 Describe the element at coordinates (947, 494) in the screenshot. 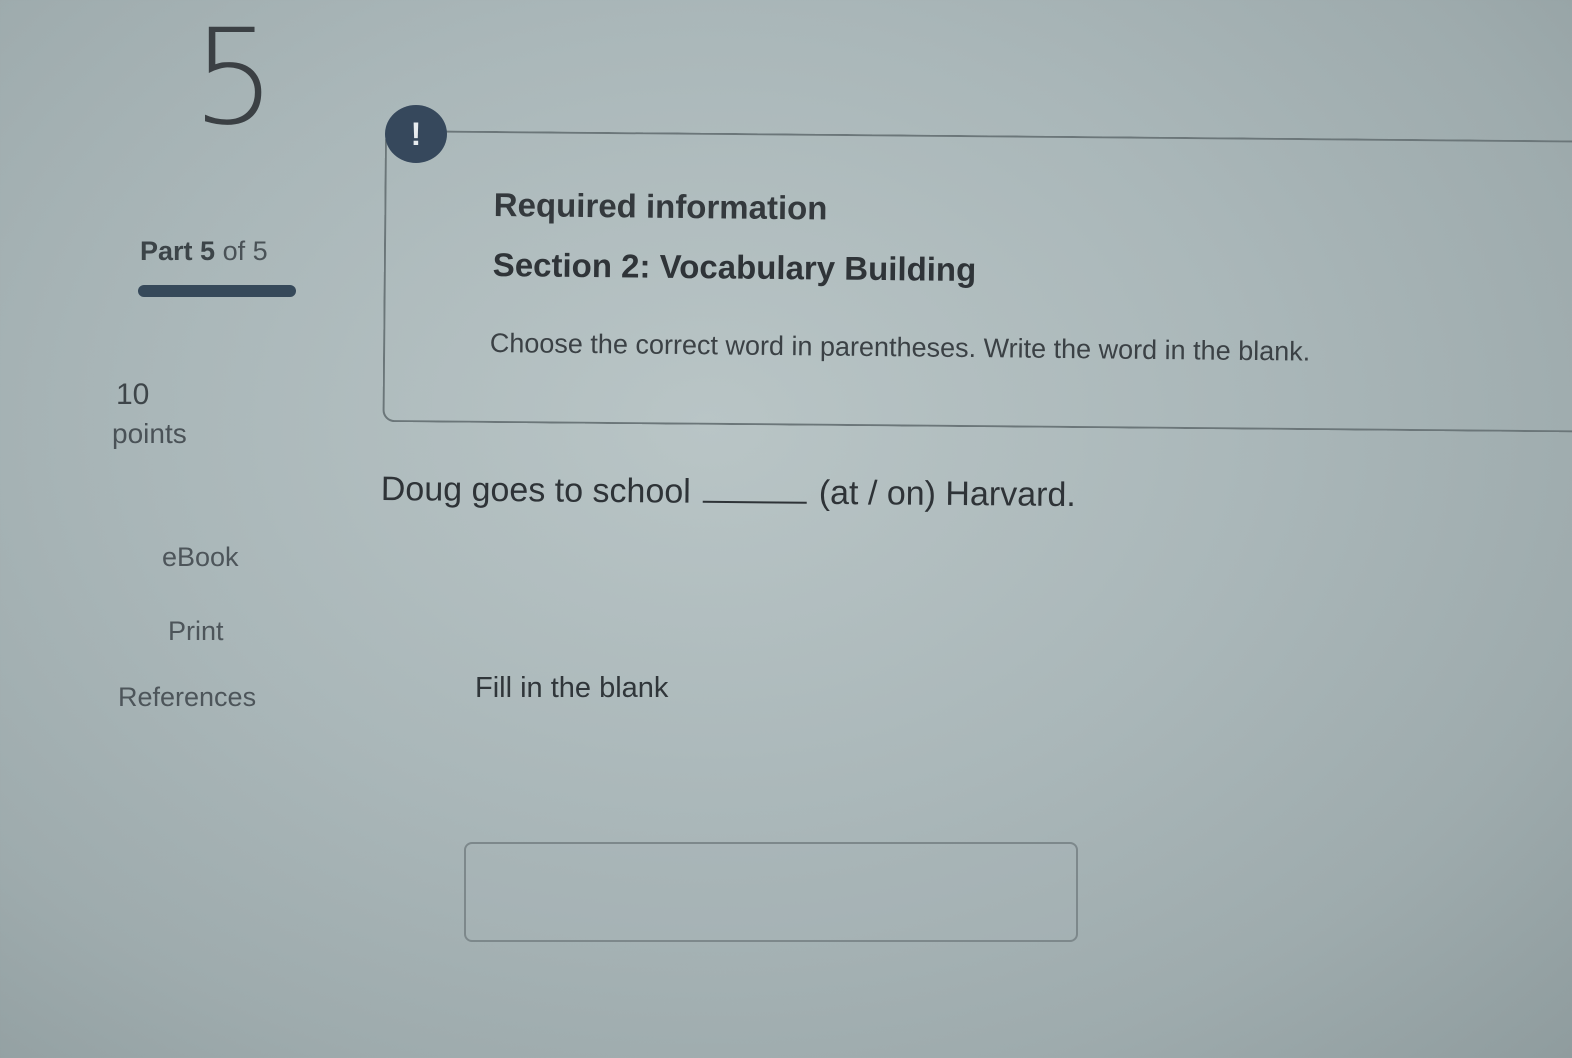

I see `prompt-after-blank: (at / on) Harvard.` at that location.